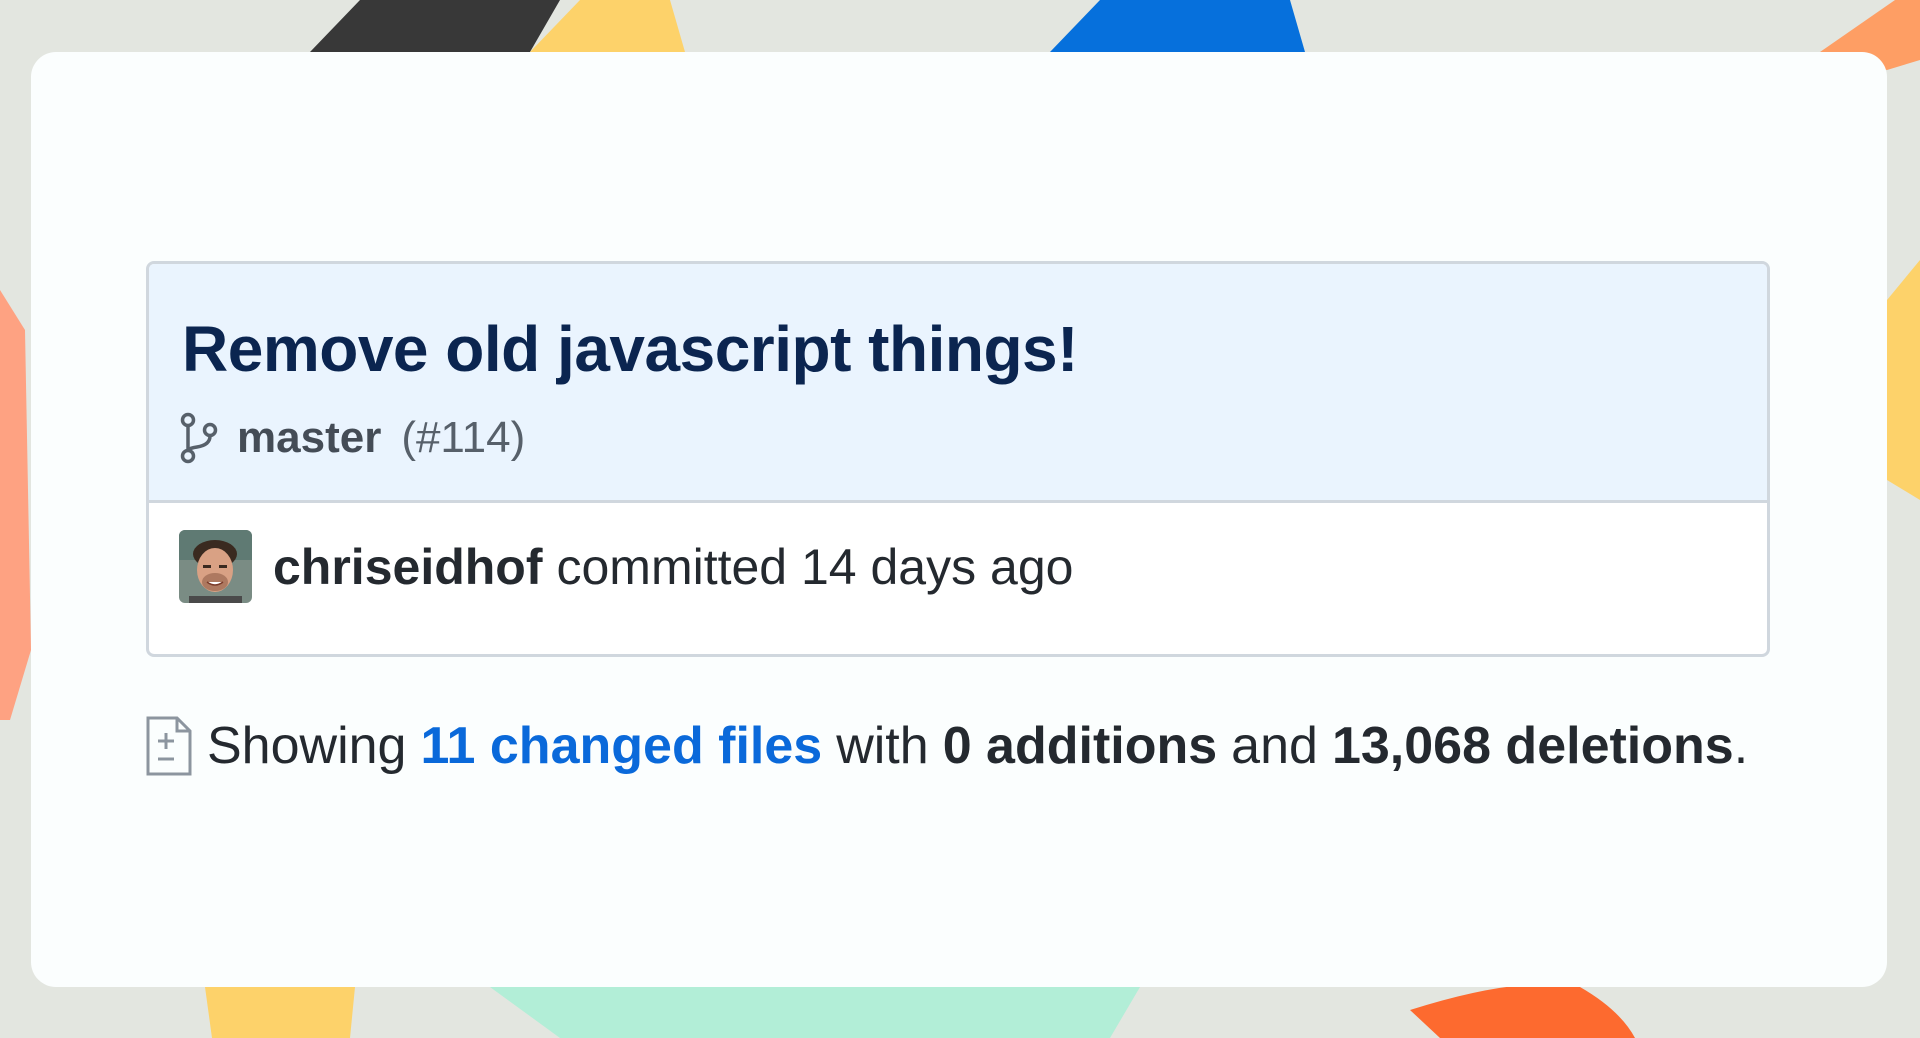 The height and width of the screenshot is (1038, 1920). I want to click on additions-count: 0 additions, so click(1080, 746).